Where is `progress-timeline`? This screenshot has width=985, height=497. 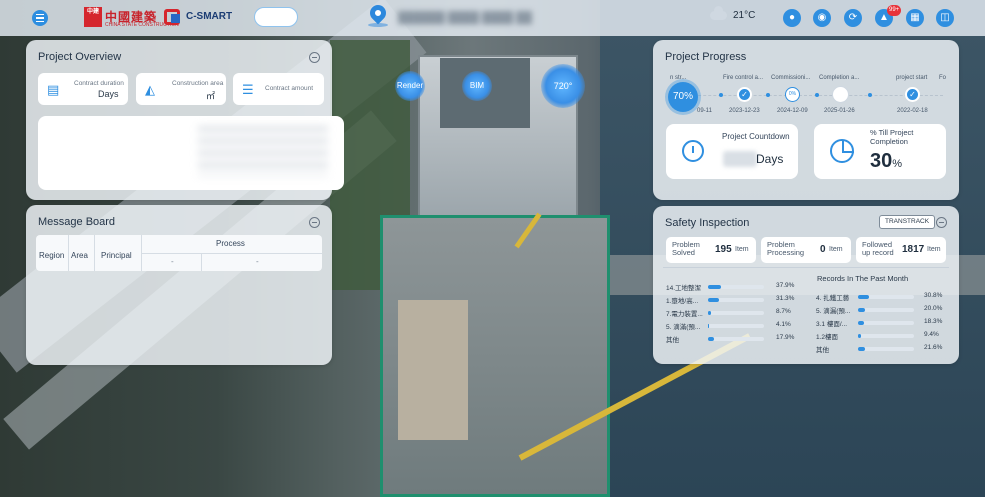 progress-timeline is located at coordinates (808, 95).